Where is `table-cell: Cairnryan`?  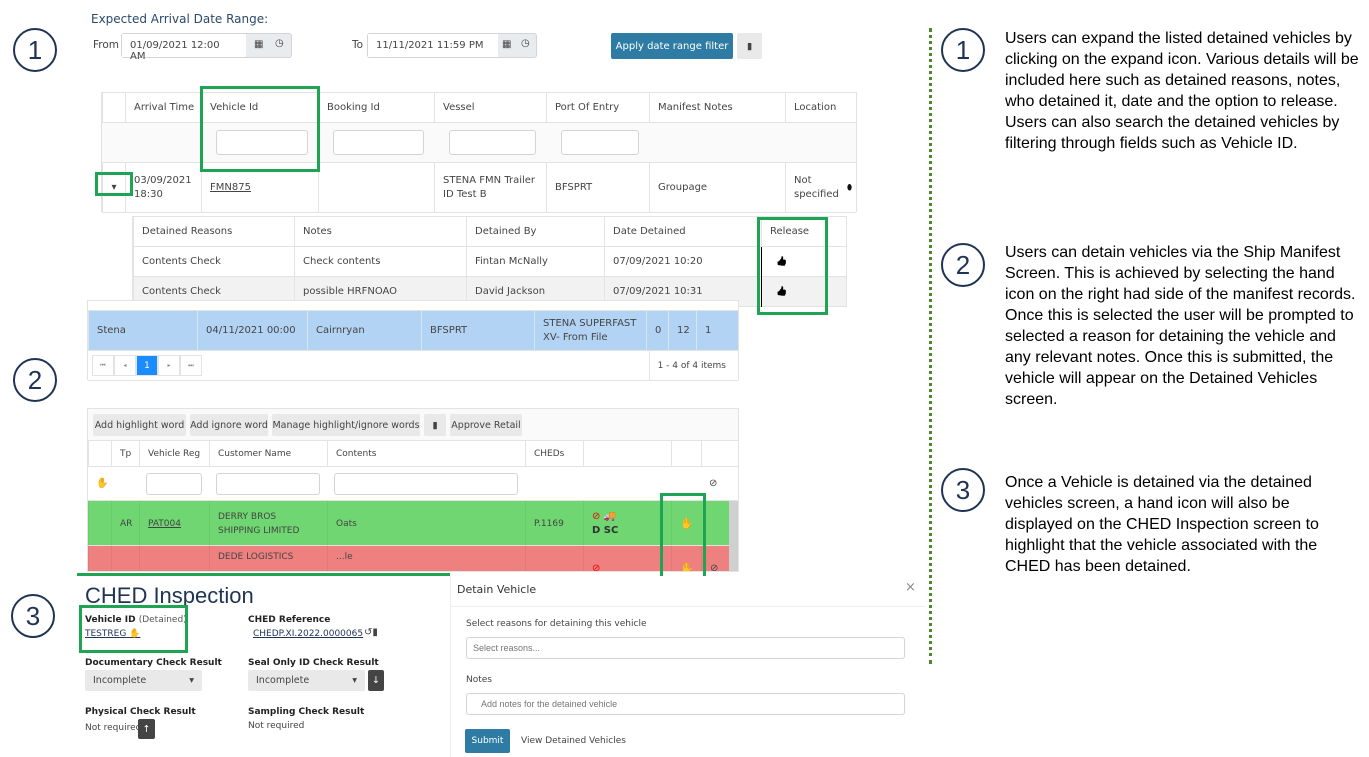 table-cell: Cairnryan is located at coordinates (364, 331).